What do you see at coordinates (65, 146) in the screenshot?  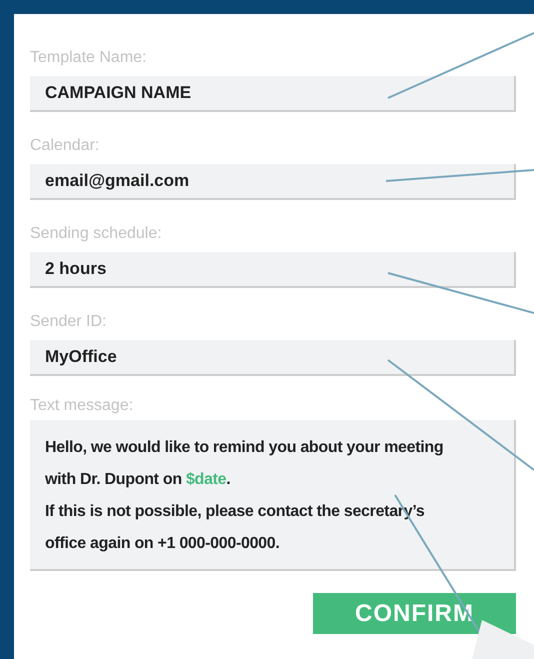 I see `field-label: Calendar:` at bounding box center [65, 146].